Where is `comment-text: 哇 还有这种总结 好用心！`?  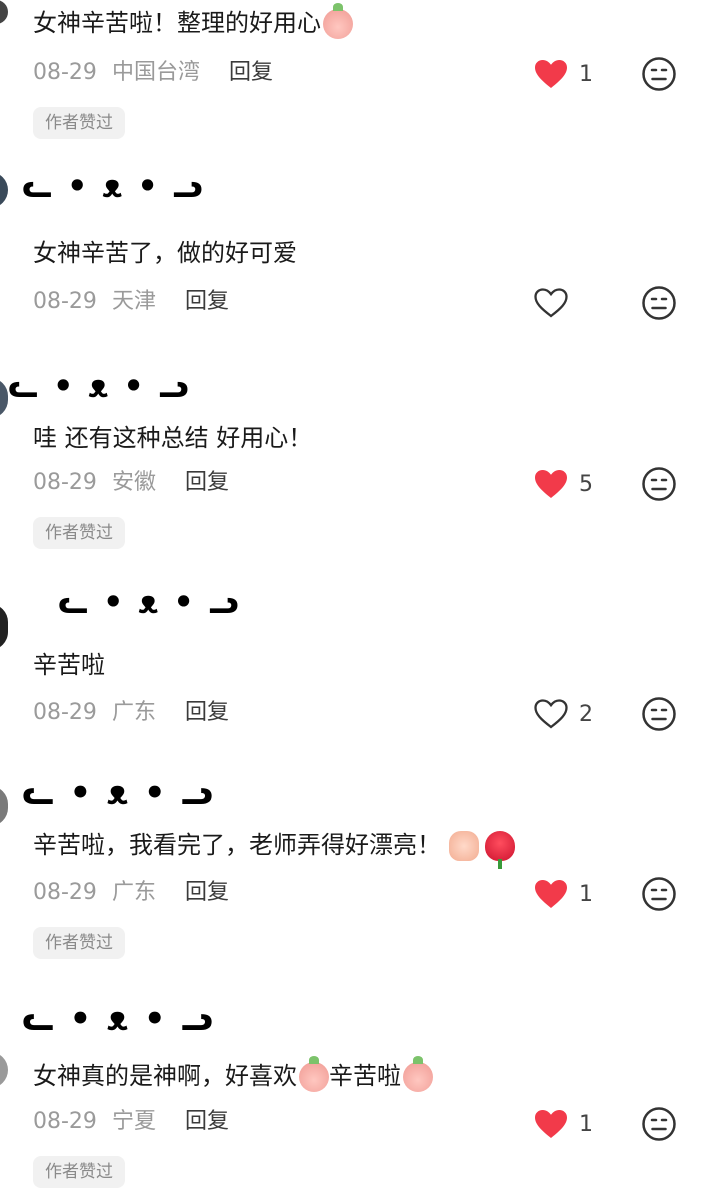
comment-text: 哇 还有这种总结 好用心！ is located at coordinates (173, 438).